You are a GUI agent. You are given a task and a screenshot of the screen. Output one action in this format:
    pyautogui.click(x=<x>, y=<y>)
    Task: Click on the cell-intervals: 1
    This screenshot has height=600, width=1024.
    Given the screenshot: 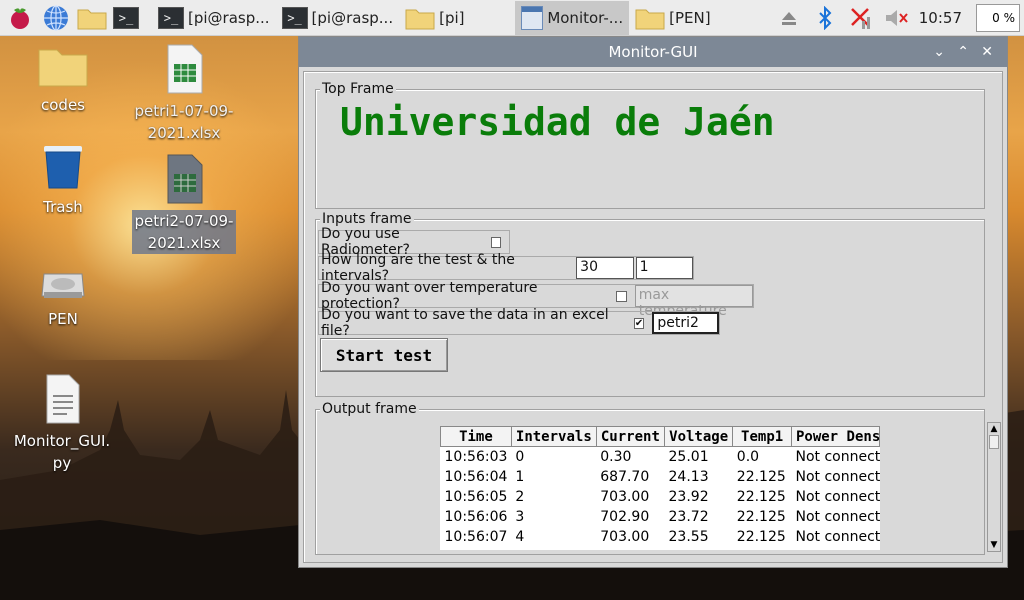 What is the action you would take?
    pyautogui.click(x=520, y=476)
    